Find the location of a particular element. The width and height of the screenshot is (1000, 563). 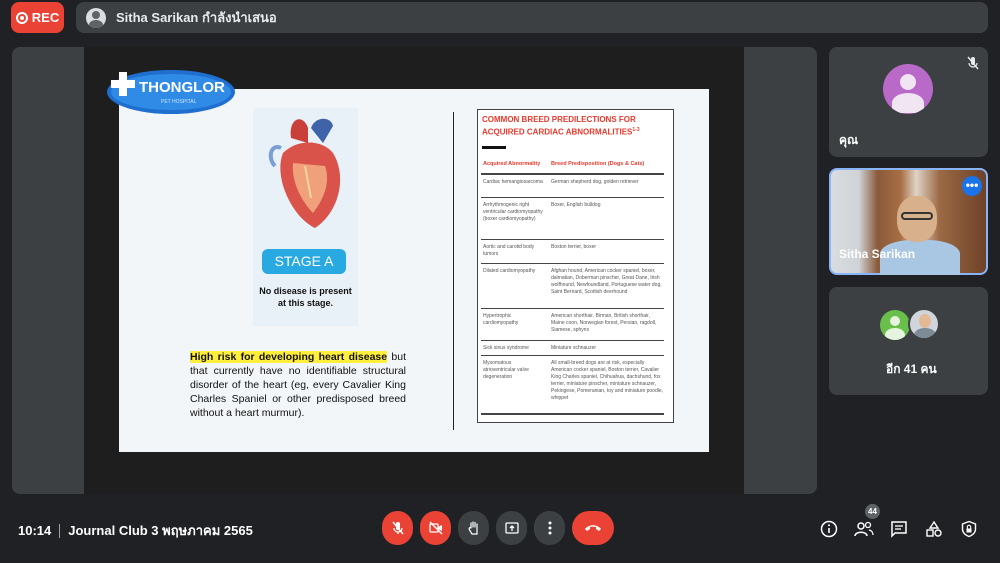

hand-icon is located at coordinates (473, 528).